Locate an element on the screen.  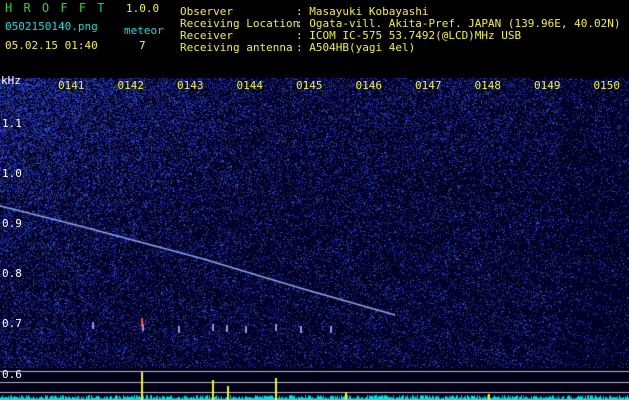
time-tick-label: 0145 is located at coordinates (309, 85).